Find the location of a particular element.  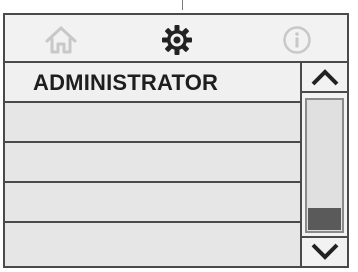

arrow-down-icon is located at coordinates (324, 251).